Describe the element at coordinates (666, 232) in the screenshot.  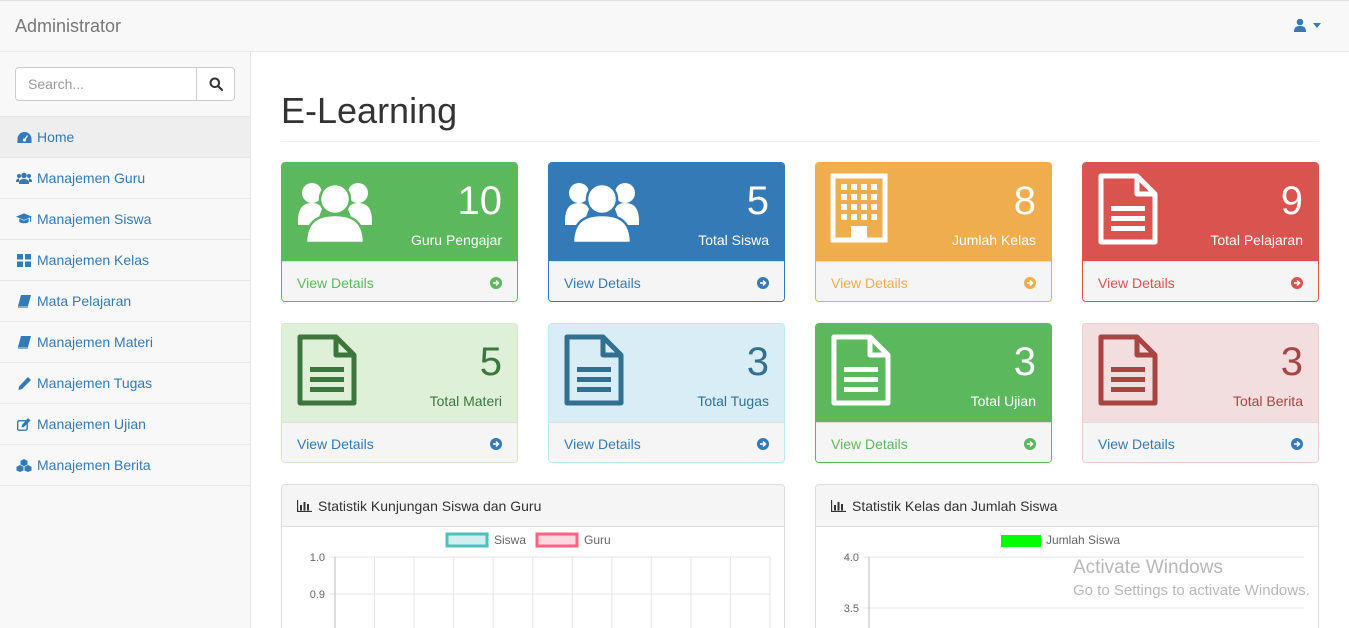
I see `card-total-siswa: 5 Total Siswa View Details` at that location.